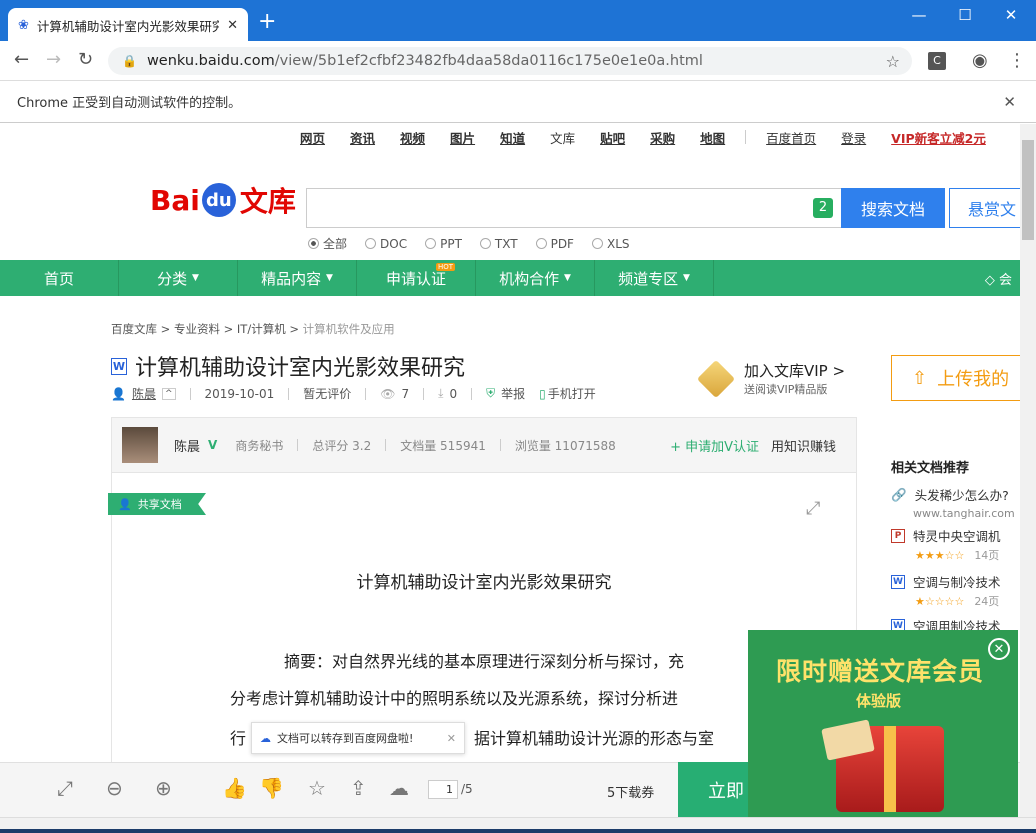 The image size is (1036, 833). Describe the element at coordinates (946, 535) in the screenshot. I see `related-item: P 特灵中央空调机` at that location.